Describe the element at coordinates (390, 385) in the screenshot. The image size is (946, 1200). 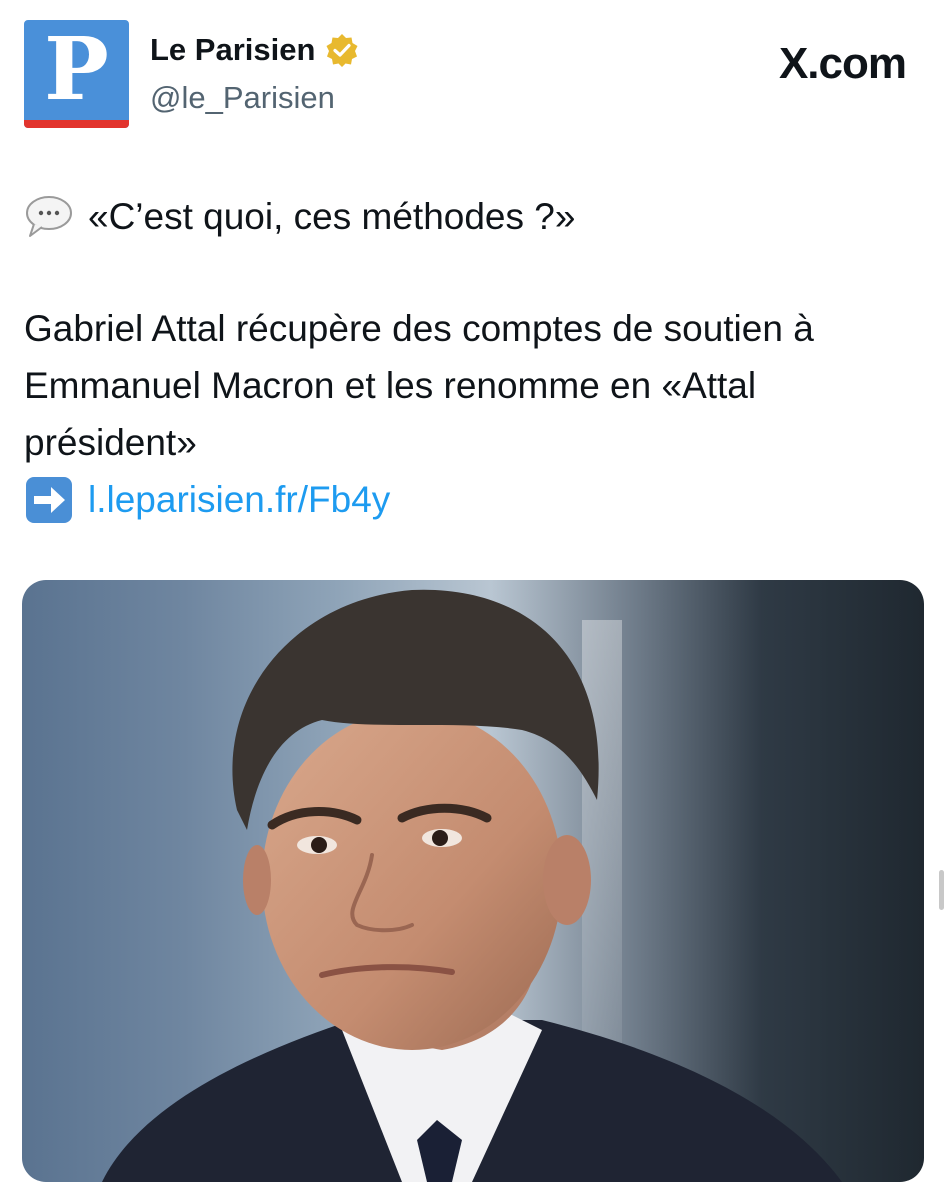
I see `body-line: Emmanuel Macron et les renomme en «Attal` at that location.